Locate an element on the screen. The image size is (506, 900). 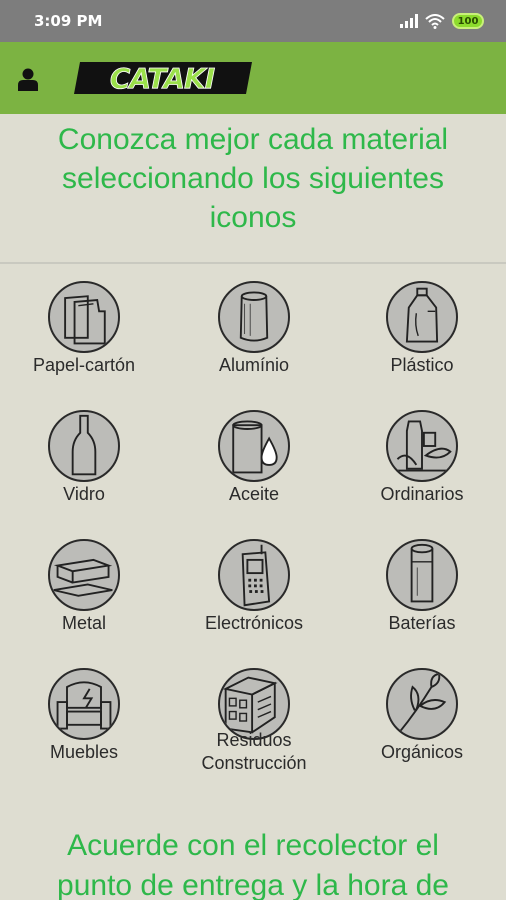
material-label: Orgánicos is located at coordinates (422, 752).